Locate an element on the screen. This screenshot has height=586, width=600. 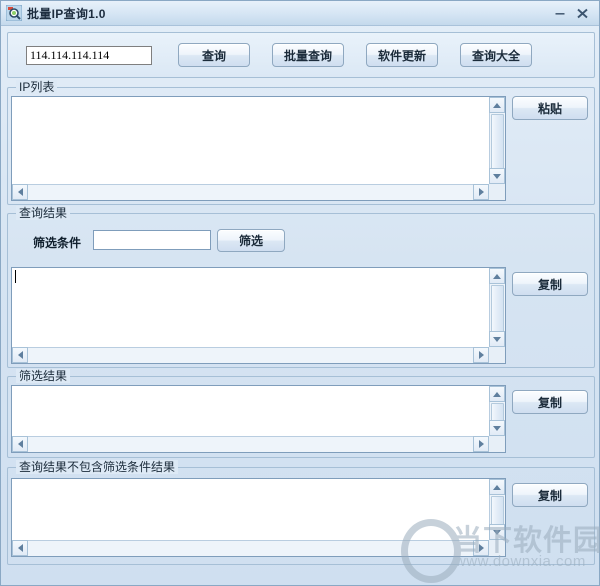
magnifier-icon is located at coordinates (14, 13).